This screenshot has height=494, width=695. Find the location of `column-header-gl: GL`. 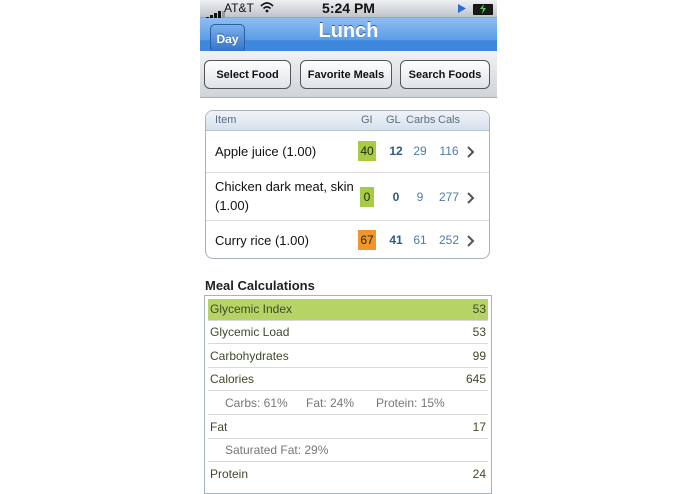

column-header-gl: GL is located at coordinates (393, 120).